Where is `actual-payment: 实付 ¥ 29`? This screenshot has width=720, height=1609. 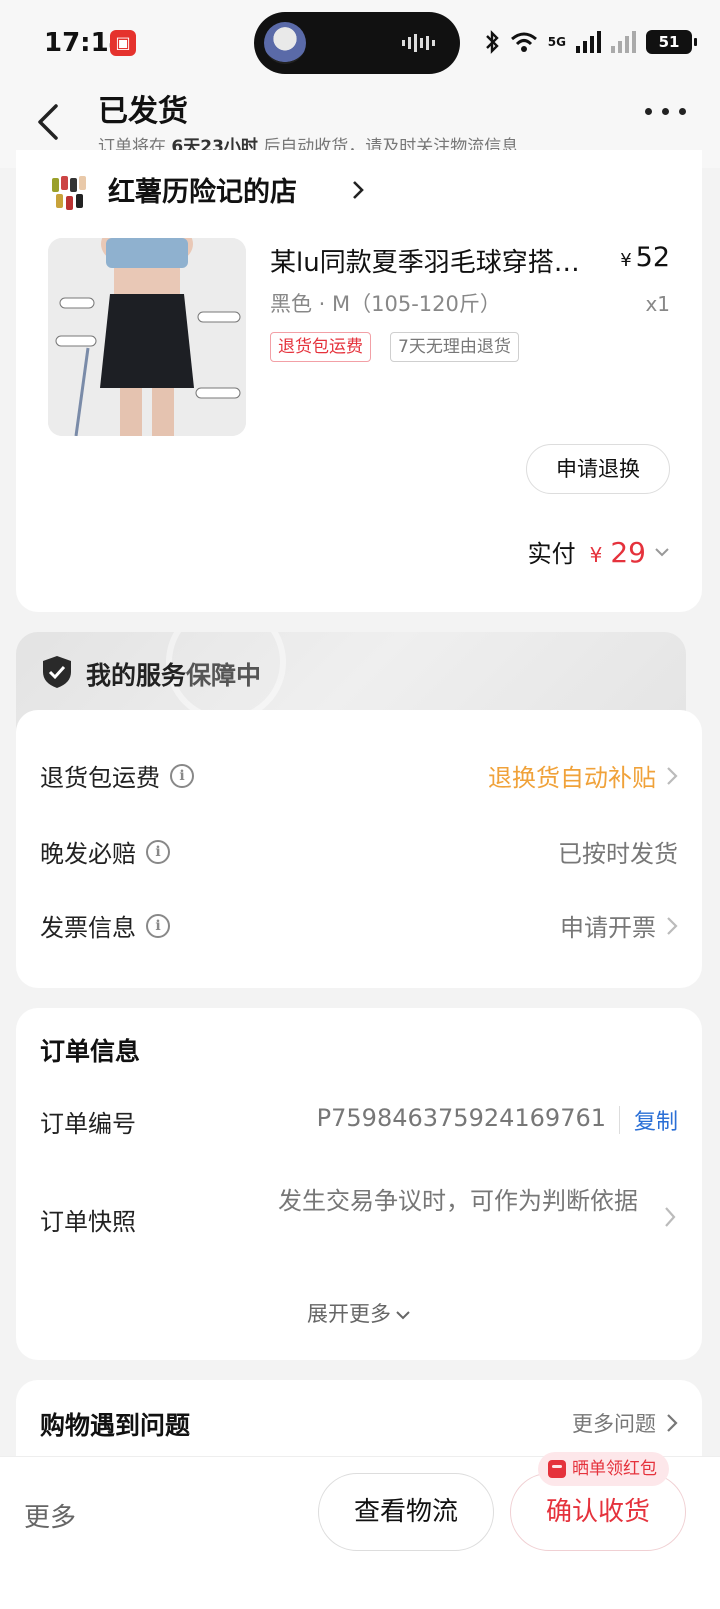
actual-payment: 实付 ¥ 29 is located at coordinates (599, 551).